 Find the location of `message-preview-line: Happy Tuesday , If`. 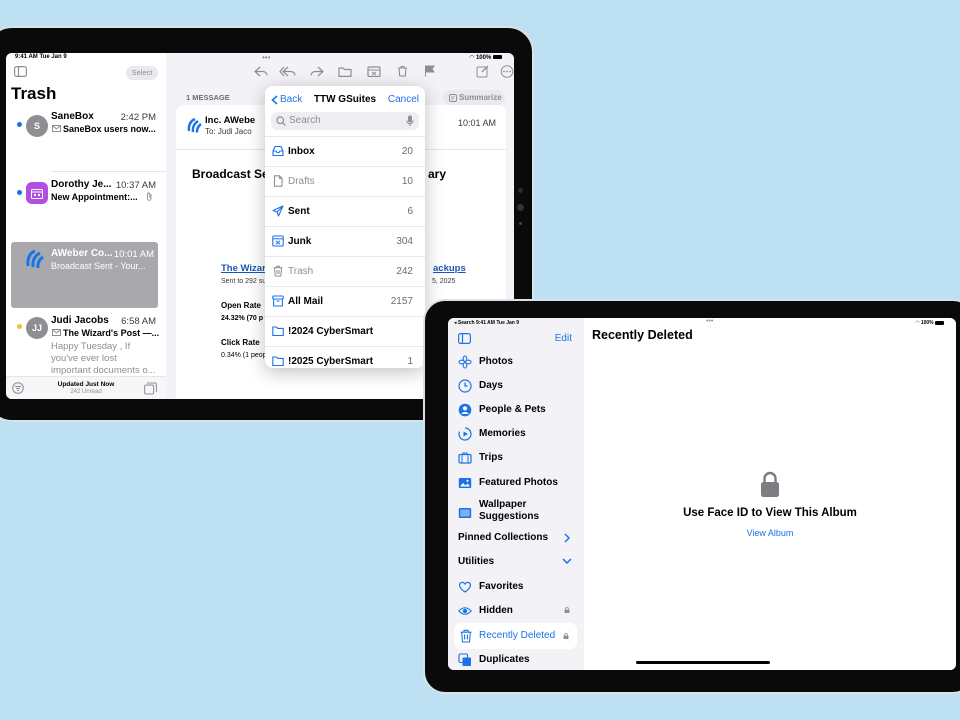

message-preview-line: Happy Tuesday , If is located at coordinates (91, 346).